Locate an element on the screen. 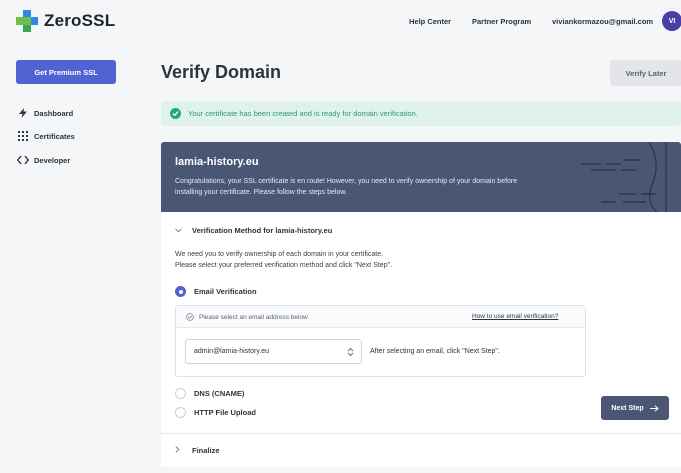 The width and height of the screenshot is (681, 473). next-step-button: Next Step is located at coordinates (635, 408).